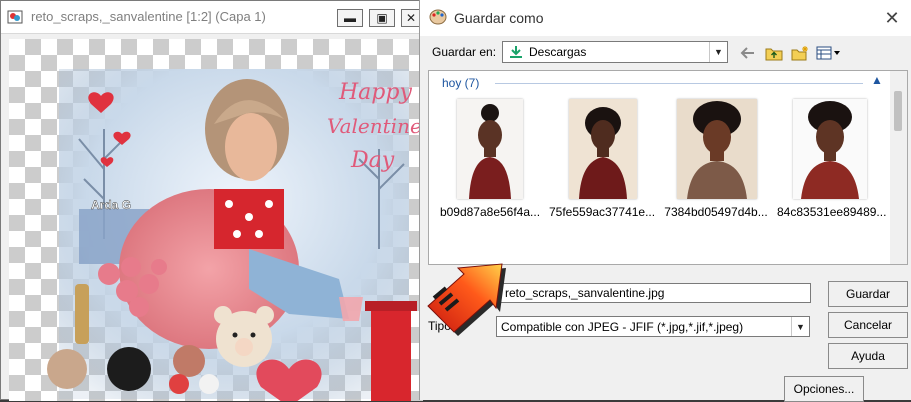 This screenshot has height=402, width=911. I want to click on artwork-text-day: Day, so click(372, 160).